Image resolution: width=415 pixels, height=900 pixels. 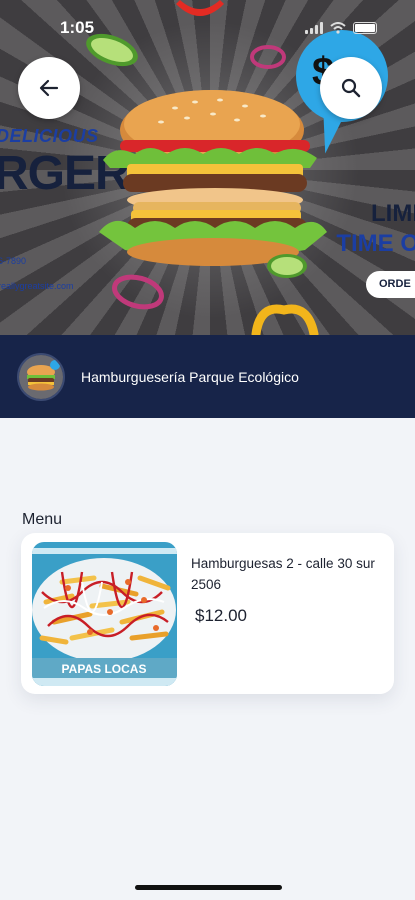 I want to click on status-icons, so click(x=341, y=28).